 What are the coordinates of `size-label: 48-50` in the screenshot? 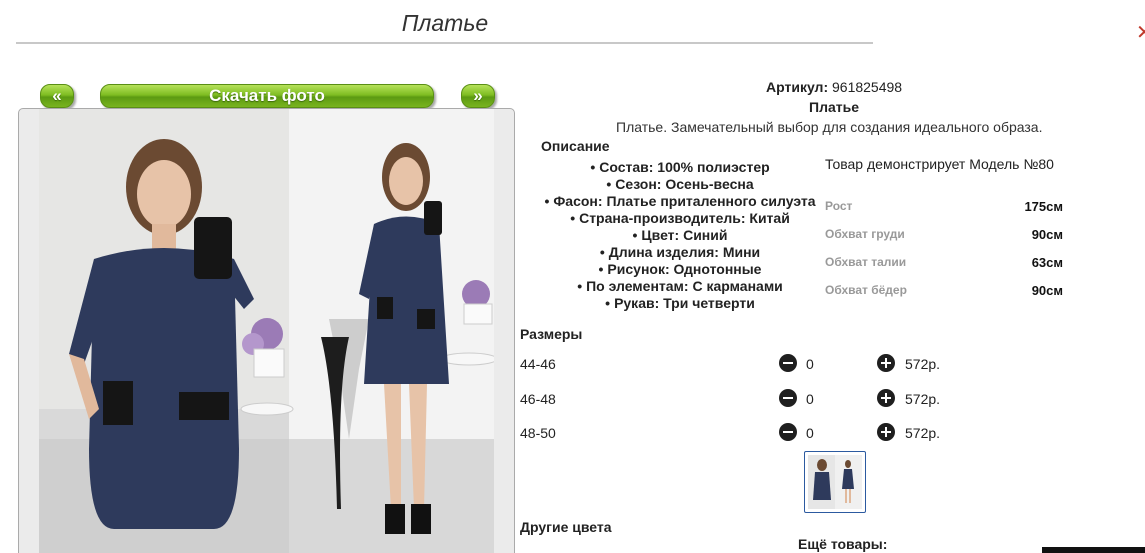 It's located at (538, 433).